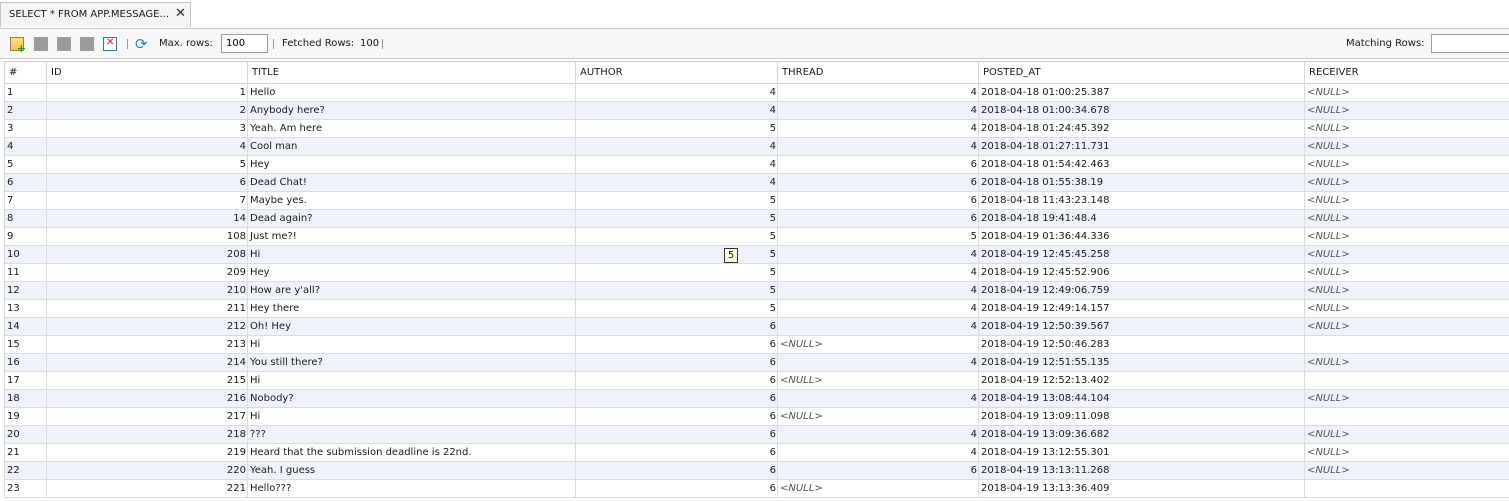  I want to click on cell-posted-at: 2018-04-19 12:45:45.258, so click(1141, 254).